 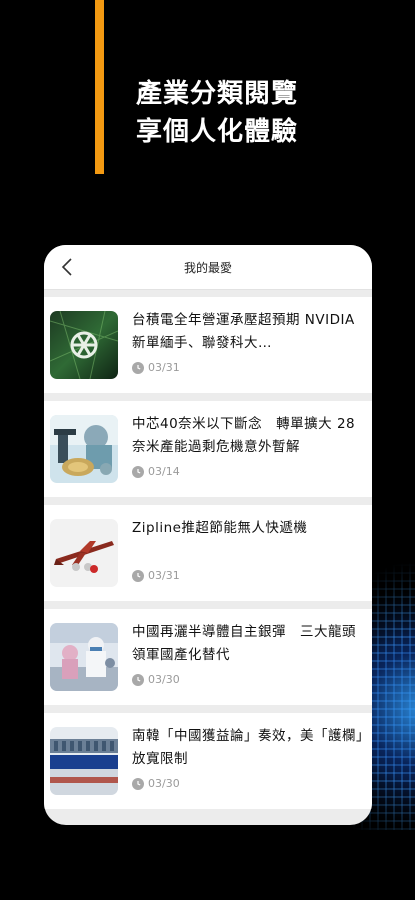 I want to click on list-item: 南韓「中國獲益論」奏效，美「護欄」放寬限制 03/30, so click(x=208, y=761).